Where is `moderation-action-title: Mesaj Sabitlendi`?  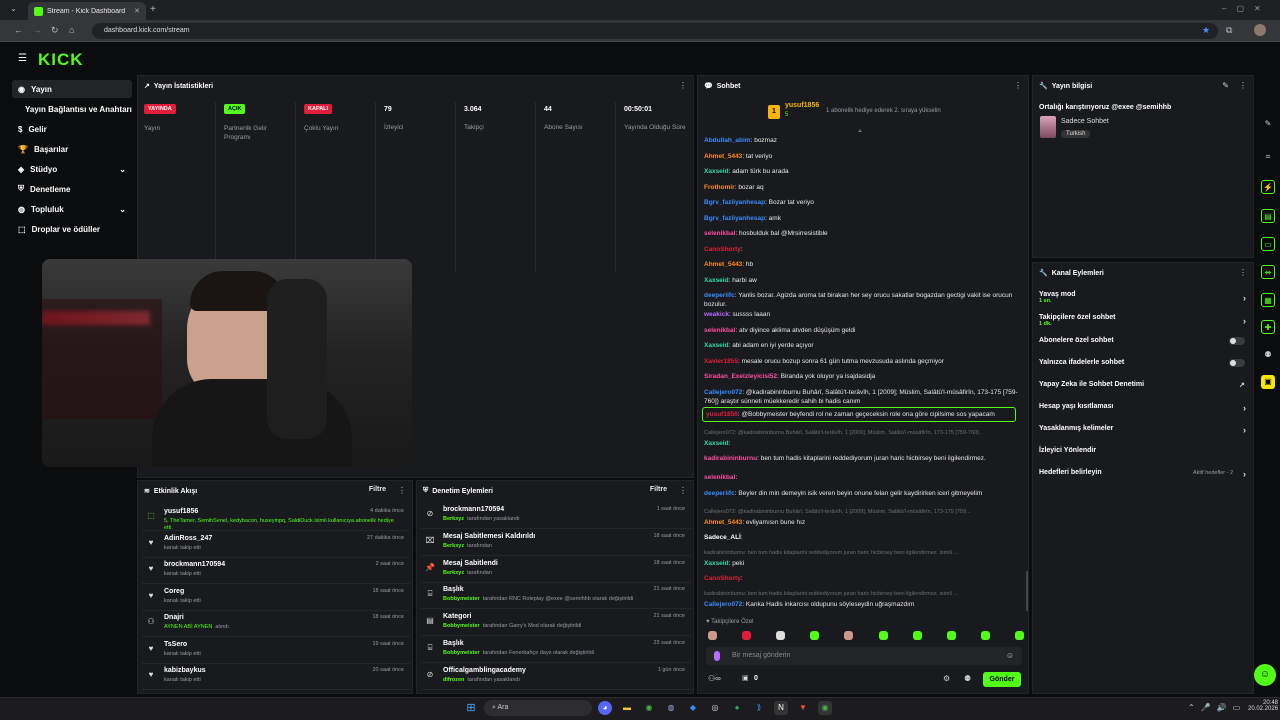 moderation-action-title: Mesaj Sabitlendi is located at coordinates (470, 563).